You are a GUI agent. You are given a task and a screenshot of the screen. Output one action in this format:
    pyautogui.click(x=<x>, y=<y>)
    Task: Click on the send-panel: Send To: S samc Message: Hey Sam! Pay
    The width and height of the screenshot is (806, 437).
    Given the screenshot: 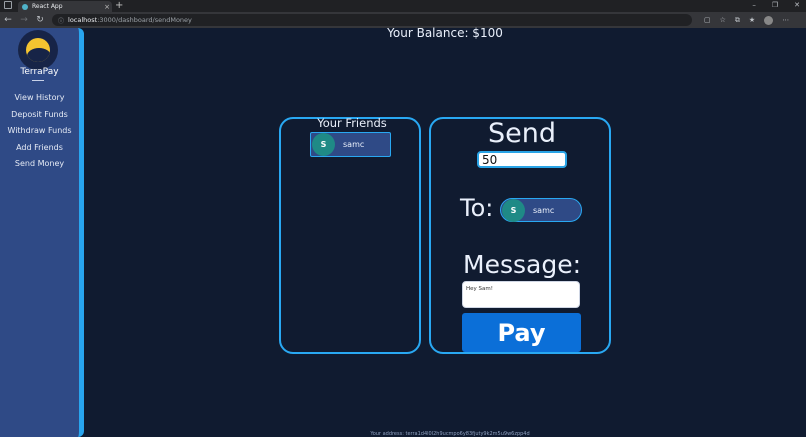 What is the action you would take?
    pyautogui.click(x=520, y=235)
    